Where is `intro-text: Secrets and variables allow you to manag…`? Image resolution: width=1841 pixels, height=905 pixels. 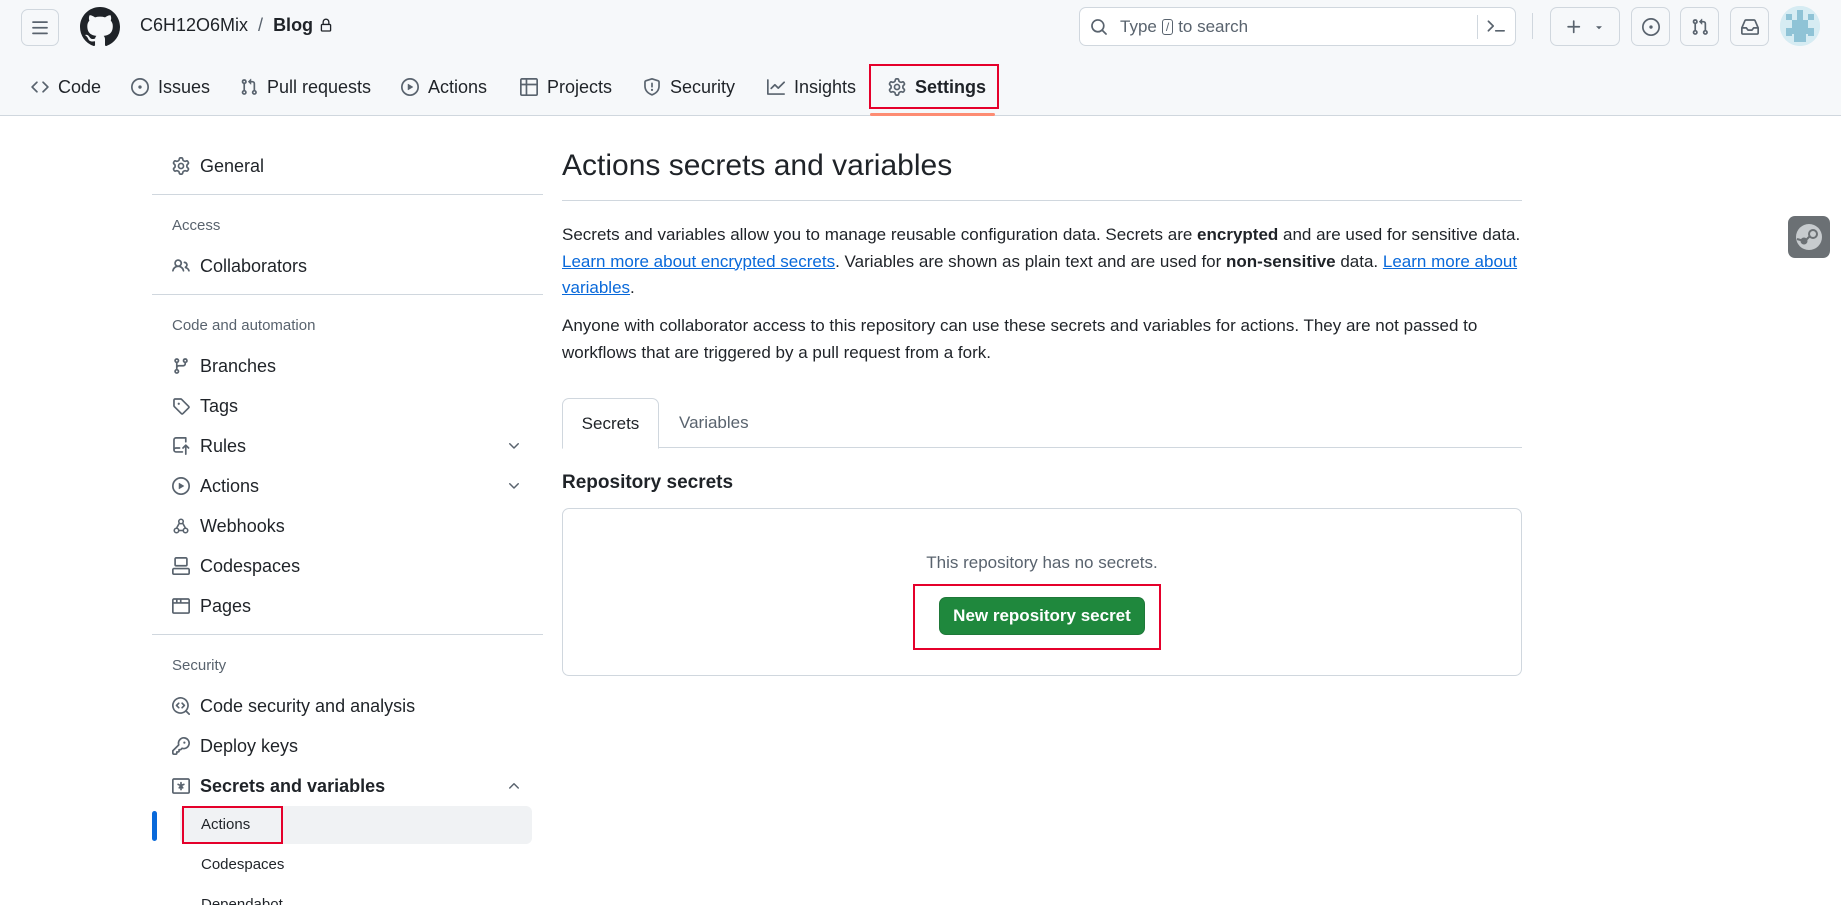 intro-text: Secrets and variables allow you to manag… is located at coordinates (880, 234).